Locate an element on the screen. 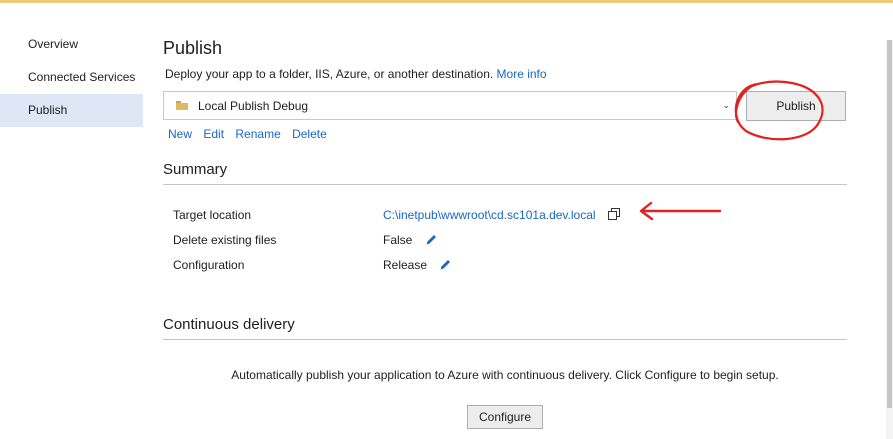 This screenshot has height=439, width=893. new-profile-link: New is located at coordinates (180, 134).